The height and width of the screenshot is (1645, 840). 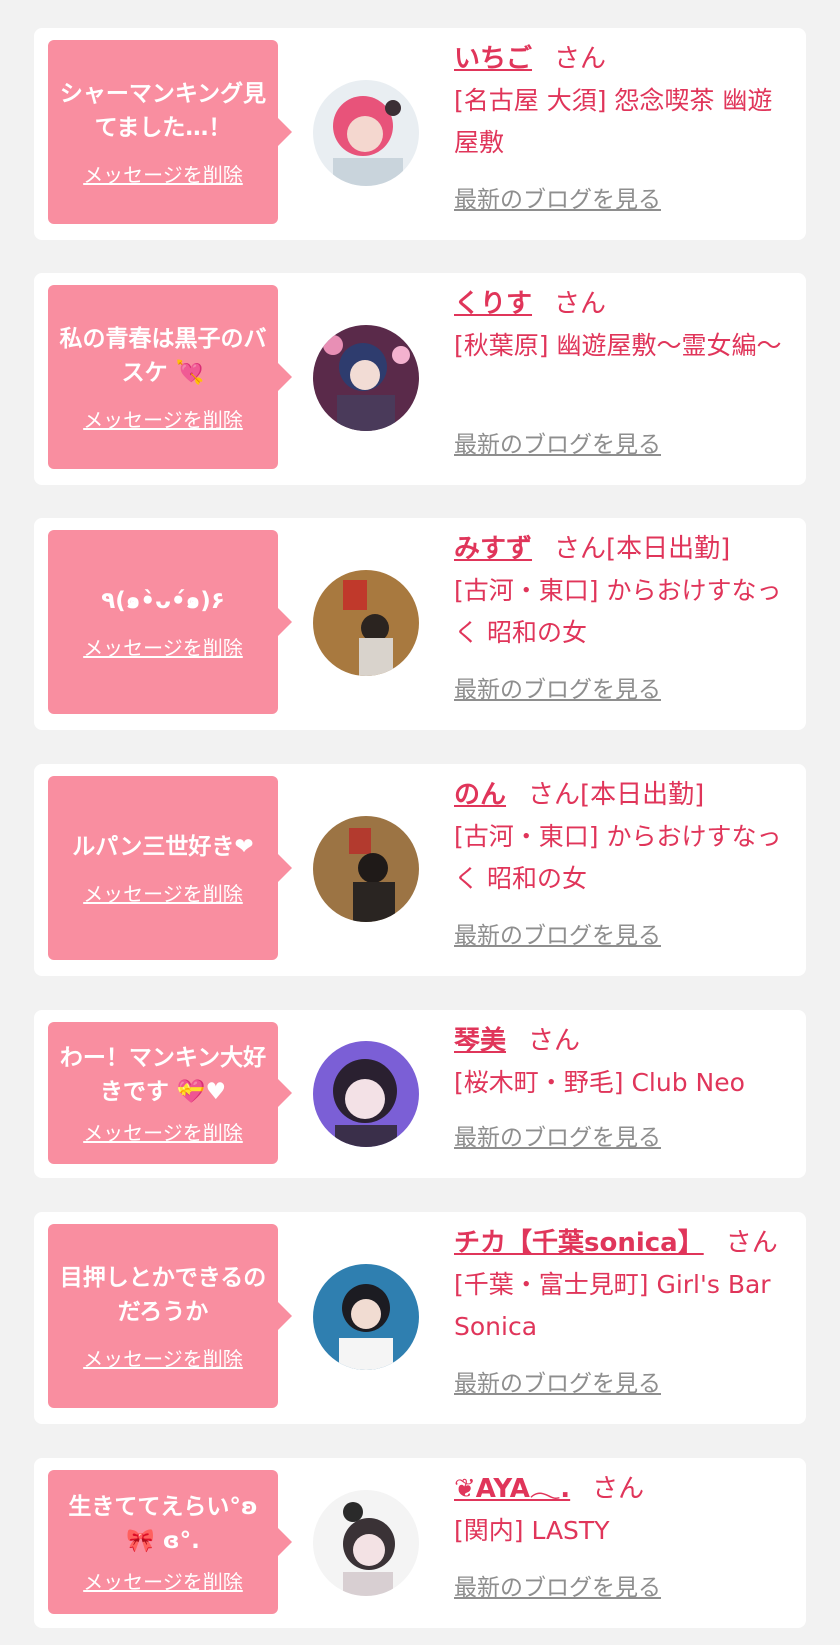 I want to click on cast-name-link: 琴美, so click(x=480, y=1041).